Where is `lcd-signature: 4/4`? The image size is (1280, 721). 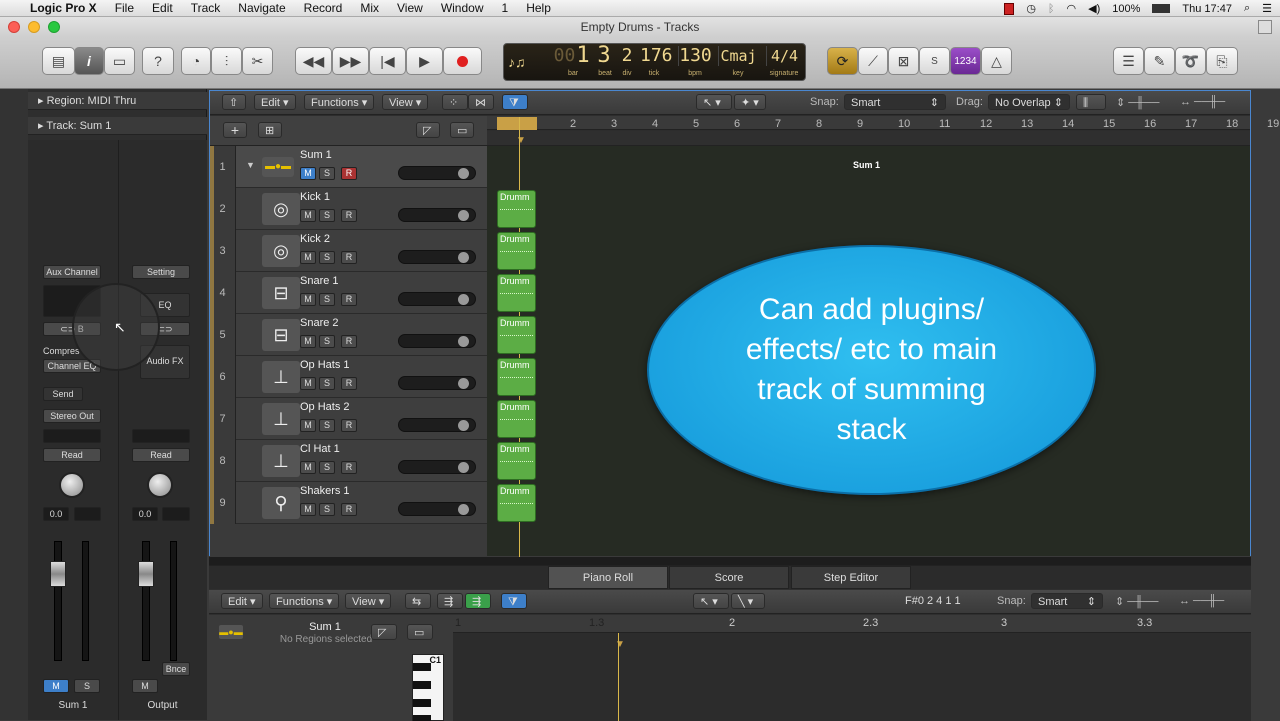 lcd-signature: 4/4 is located at coordinates (784, 56).